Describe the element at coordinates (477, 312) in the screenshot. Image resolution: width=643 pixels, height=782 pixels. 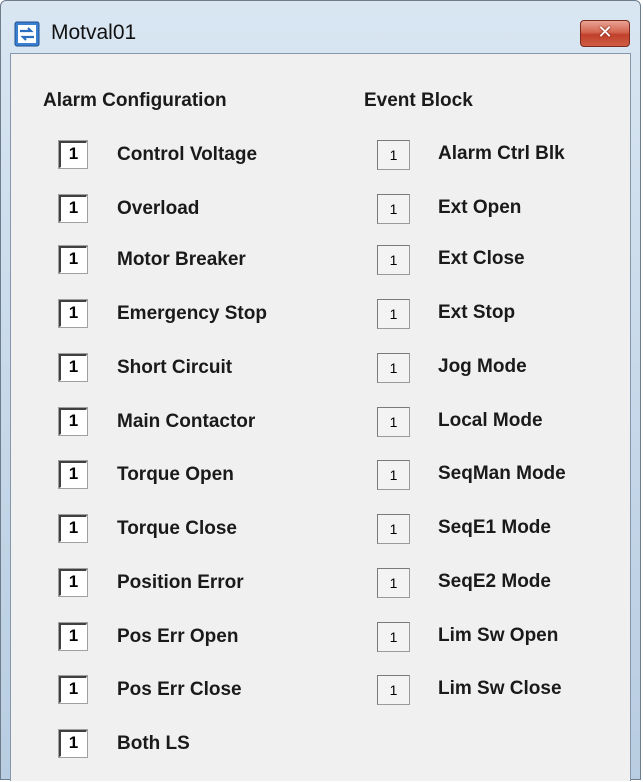
I see `event-label: Ext Stop` at that location.